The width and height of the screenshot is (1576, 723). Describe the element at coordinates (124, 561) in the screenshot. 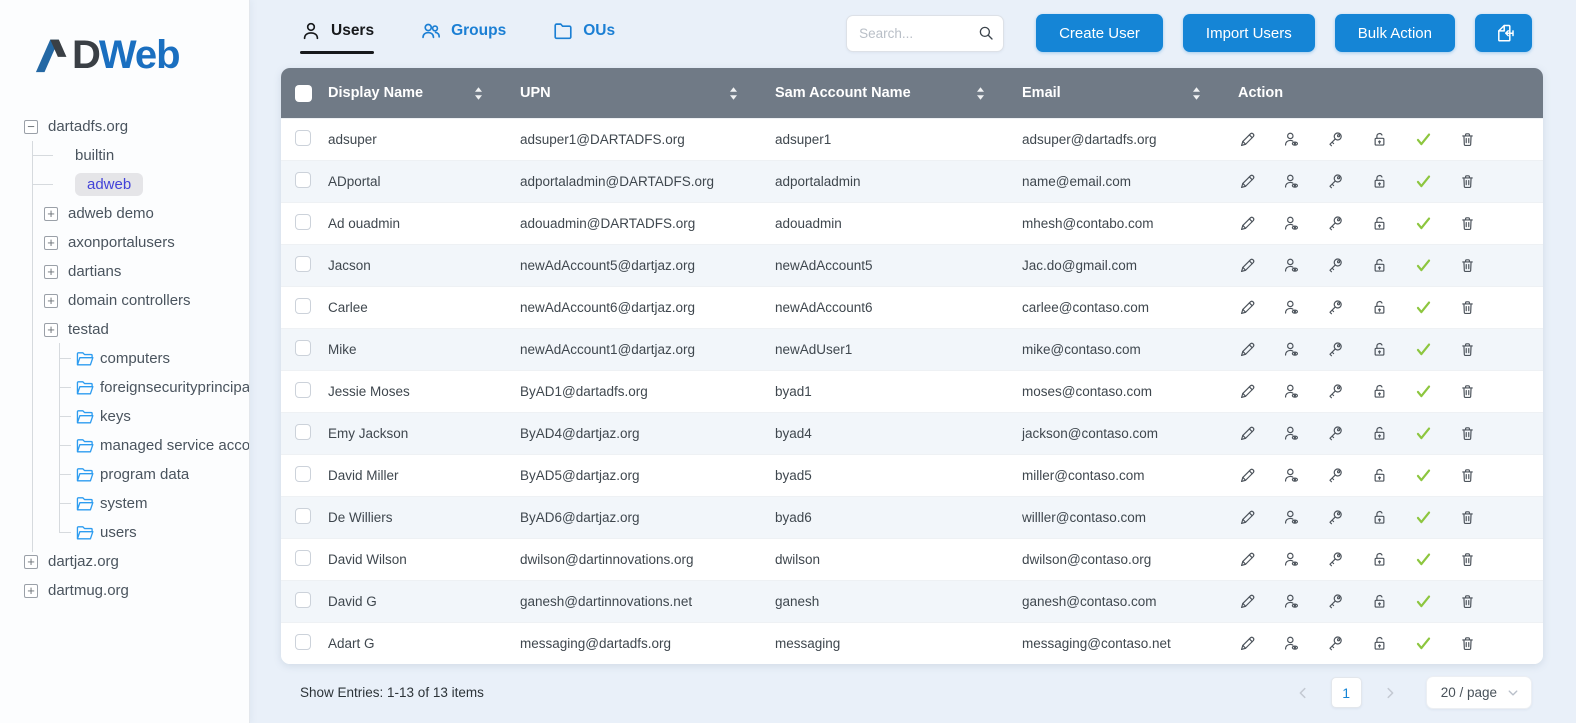

I see `tree-item: dartjaz.org` at that location.